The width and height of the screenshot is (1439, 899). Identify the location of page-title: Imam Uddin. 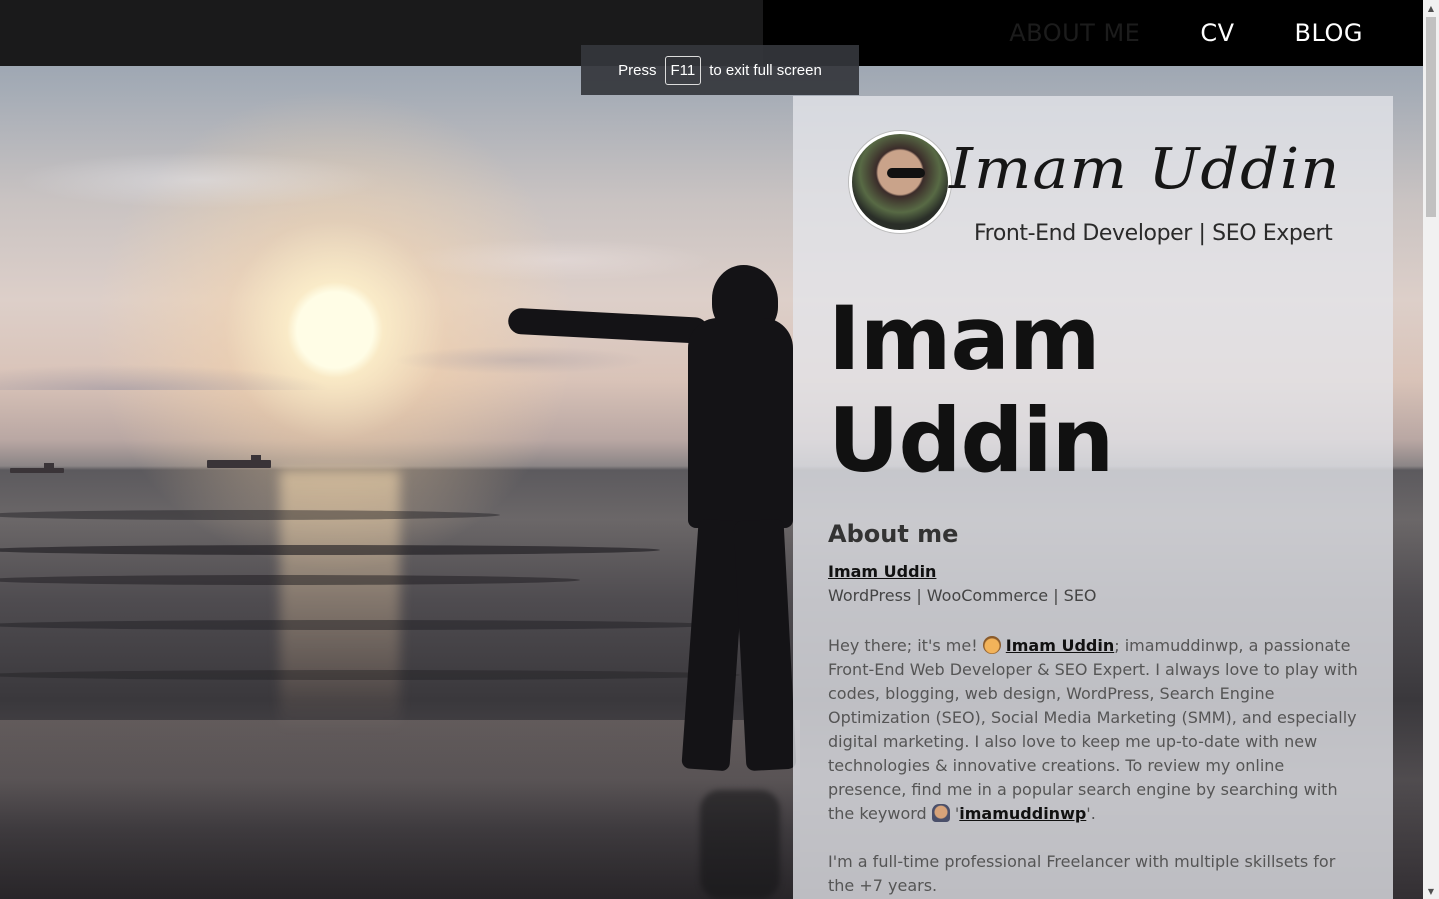
(1098, 390).